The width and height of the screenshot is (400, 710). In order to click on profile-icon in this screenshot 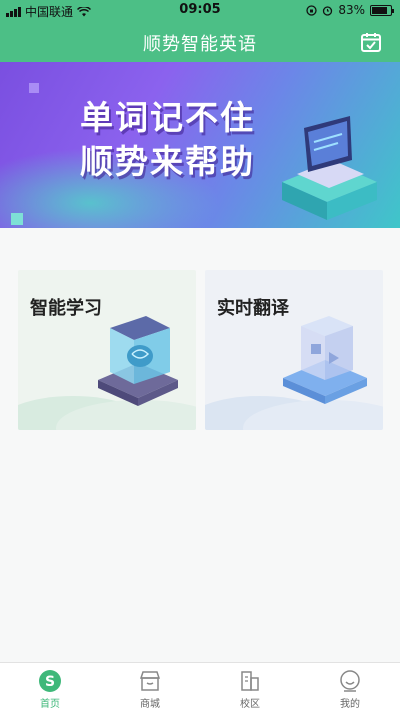, I will do `click(350, 681)`.